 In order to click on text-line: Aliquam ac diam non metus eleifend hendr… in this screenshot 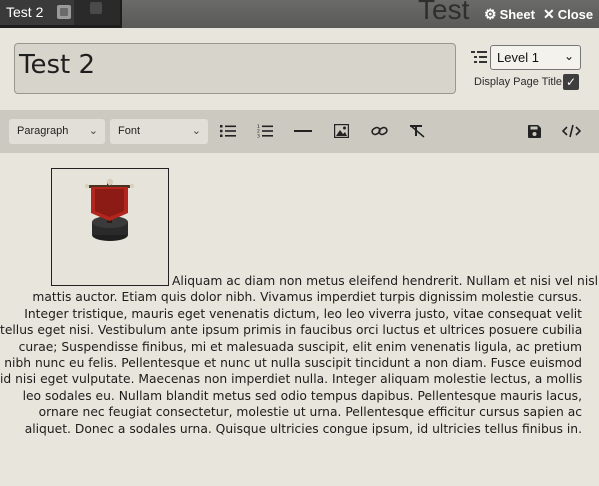, I will do `click(385, 281)`.